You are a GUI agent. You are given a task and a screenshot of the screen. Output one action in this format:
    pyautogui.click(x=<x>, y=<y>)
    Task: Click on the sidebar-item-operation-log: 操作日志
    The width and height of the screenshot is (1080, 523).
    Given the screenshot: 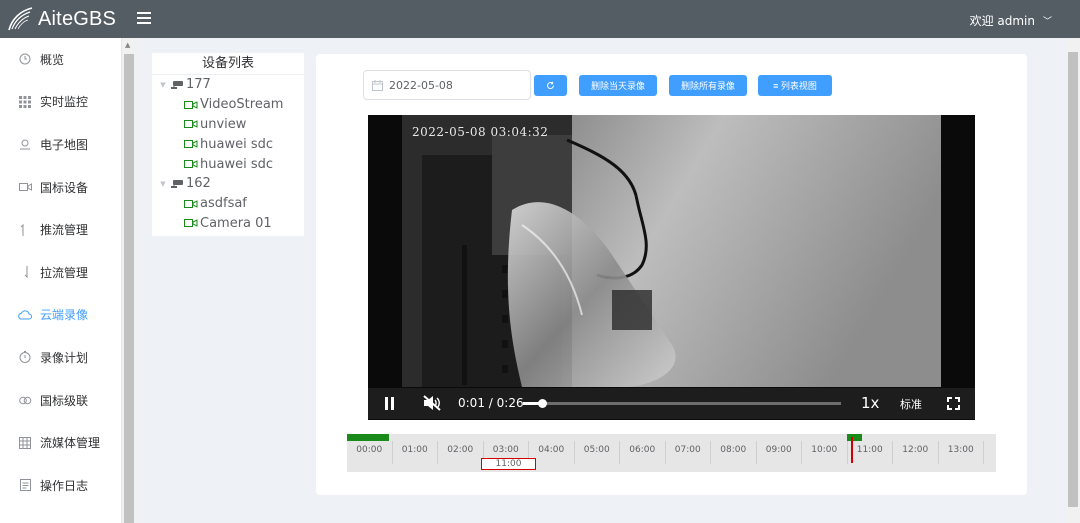 What is the action you would take?
    pyautogui.click(x=60, y=485)
    